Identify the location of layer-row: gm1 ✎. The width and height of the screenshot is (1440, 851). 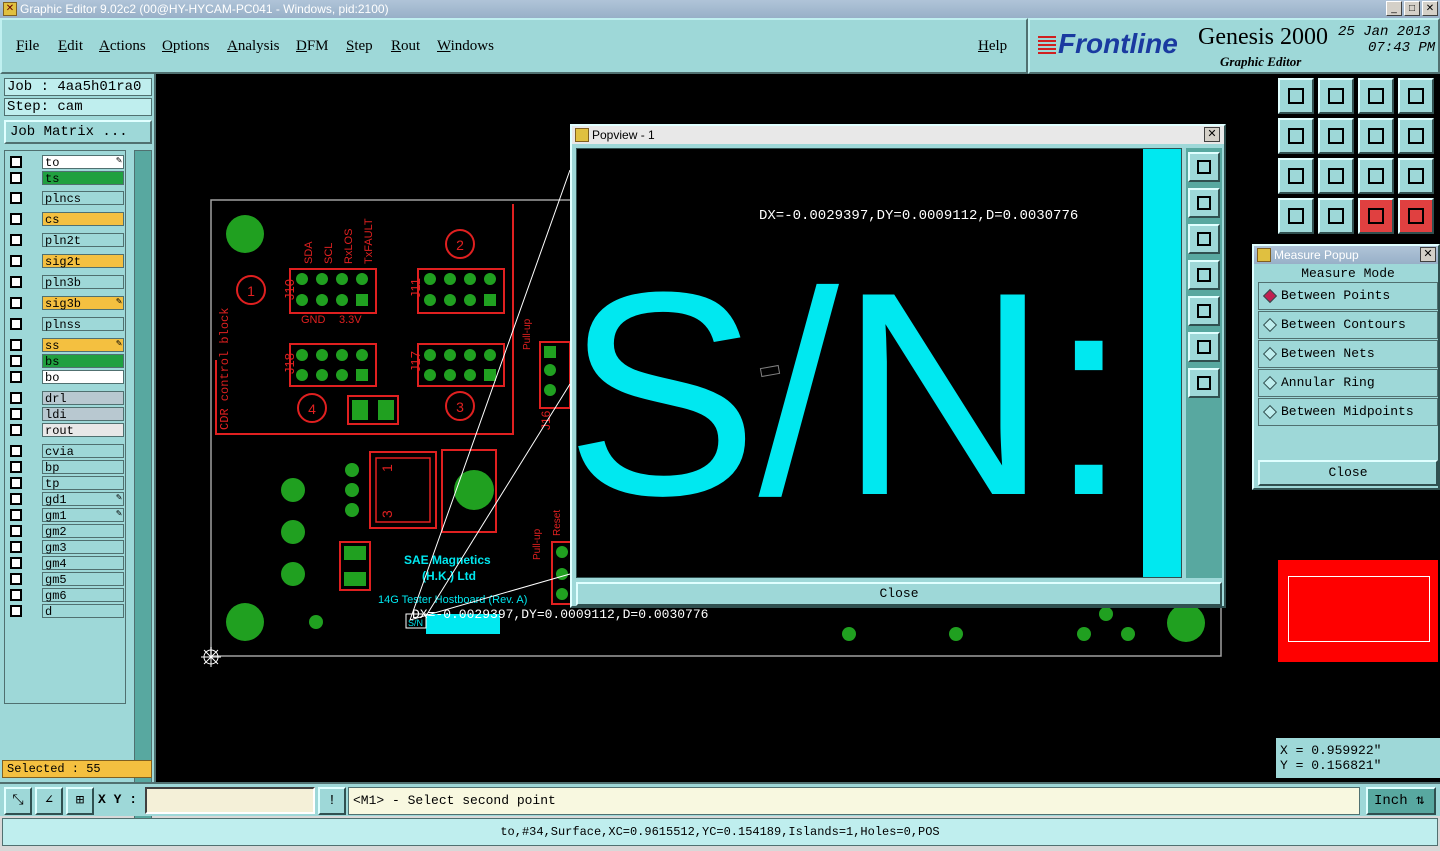
(67, 515).